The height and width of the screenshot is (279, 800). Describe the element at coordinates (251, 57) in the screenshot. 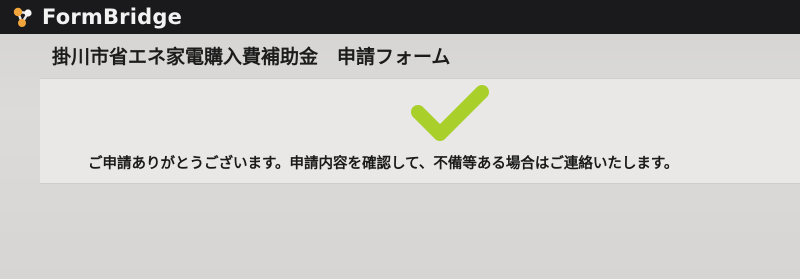

I see `page-title: 掛川市省エネ家電購入費補助金 申請フォーム` at that location.